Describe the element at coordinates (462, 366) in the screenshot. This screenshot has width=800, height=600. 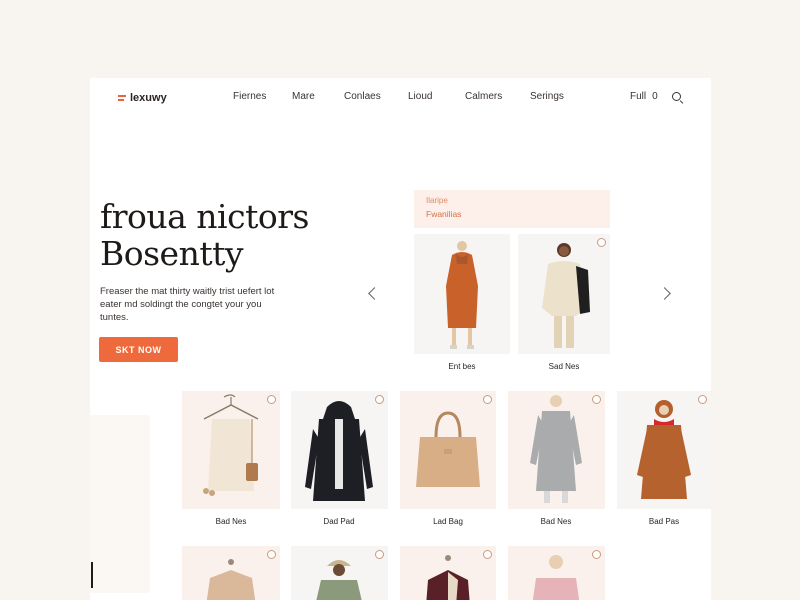
I see `featured-caption-1: Ent bes` at that location.